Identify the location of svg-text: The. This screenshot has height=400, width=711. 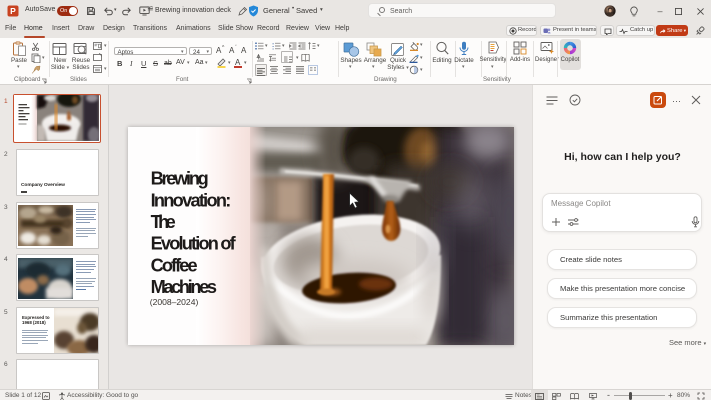
(163, 222).